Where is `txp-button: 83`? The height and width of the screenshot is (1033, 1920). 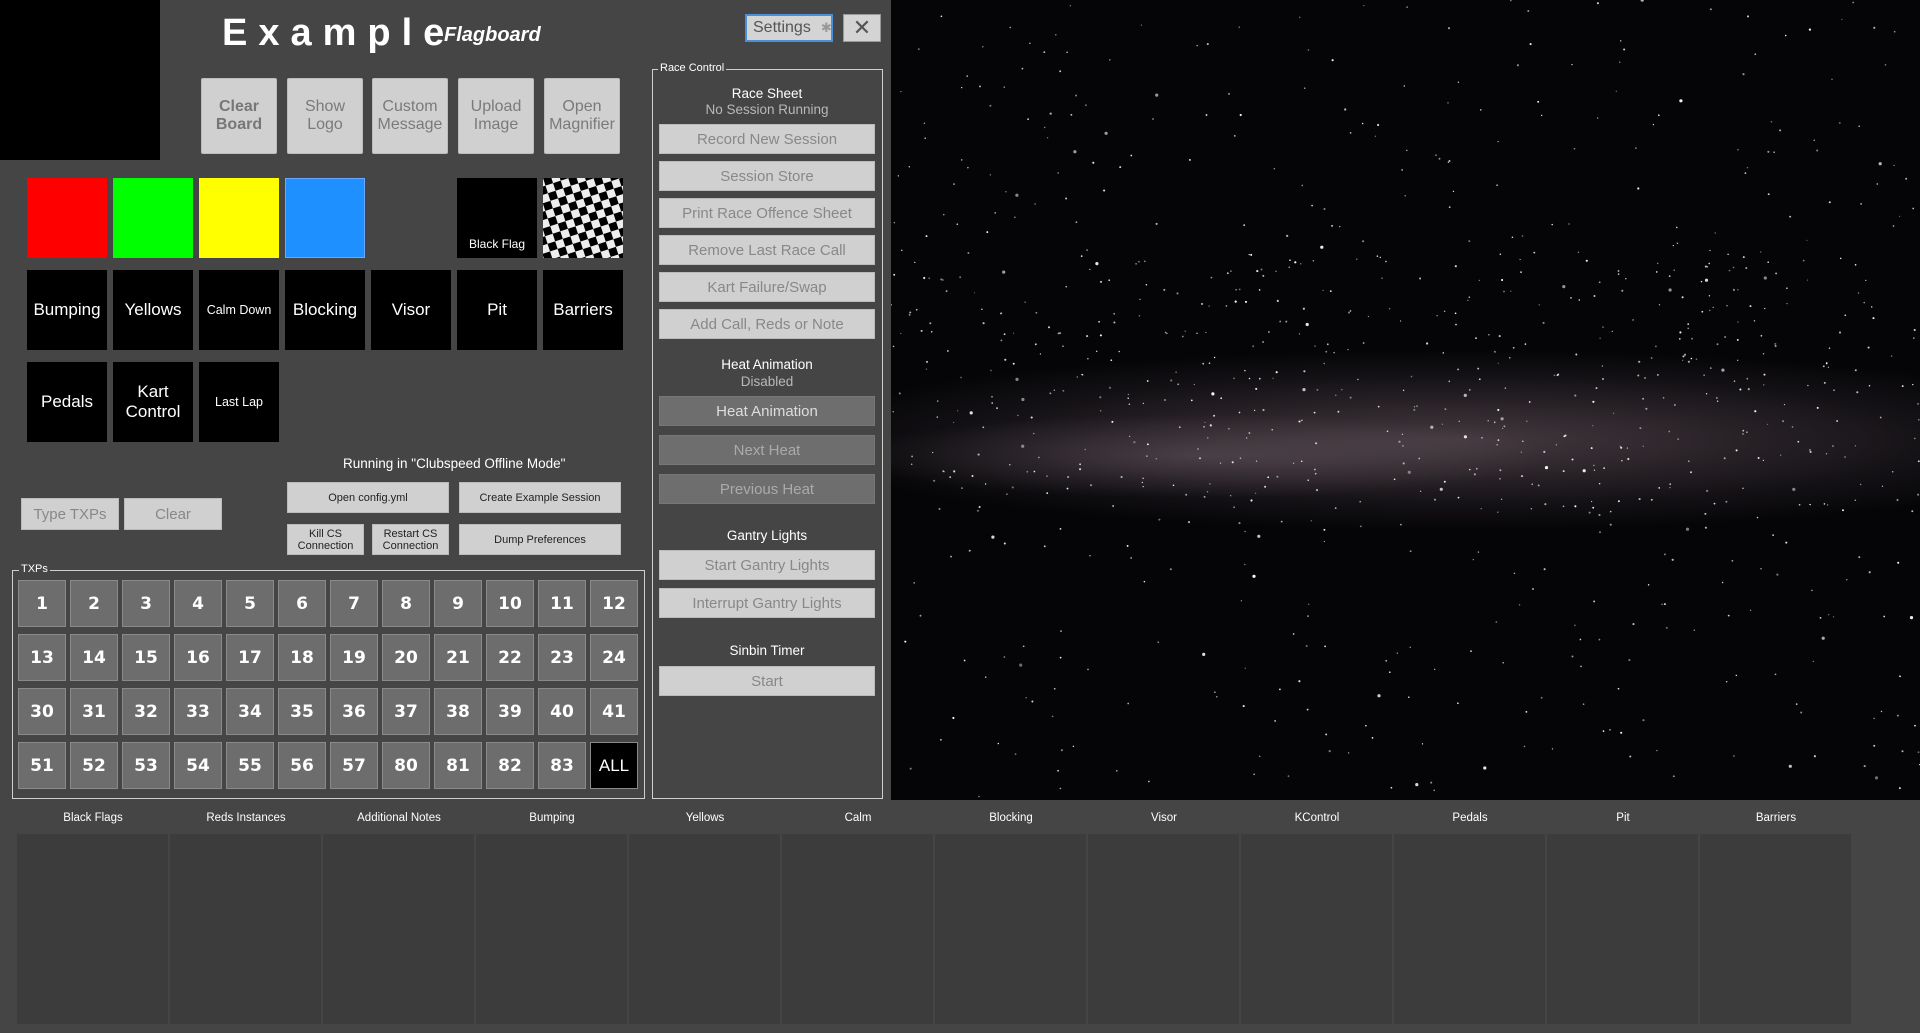 txp-button: 83 is located at coordinates (562, 765).